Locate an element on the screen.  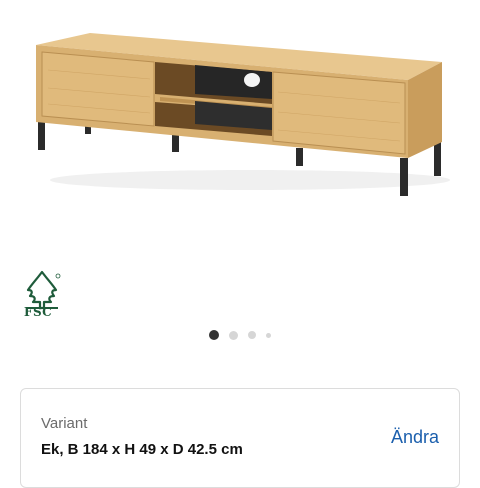
carousel-indicator is located at coordinates (240, 335).